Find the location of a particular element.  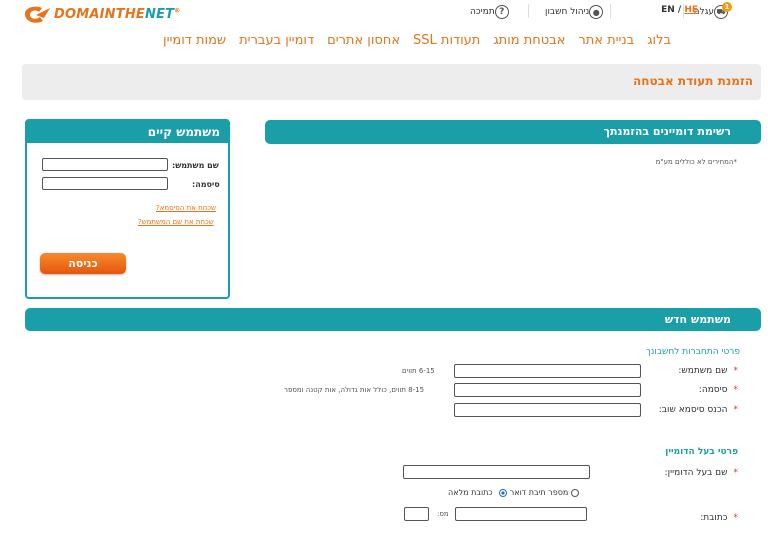

login-password-input is located at coordinates (105, 183).